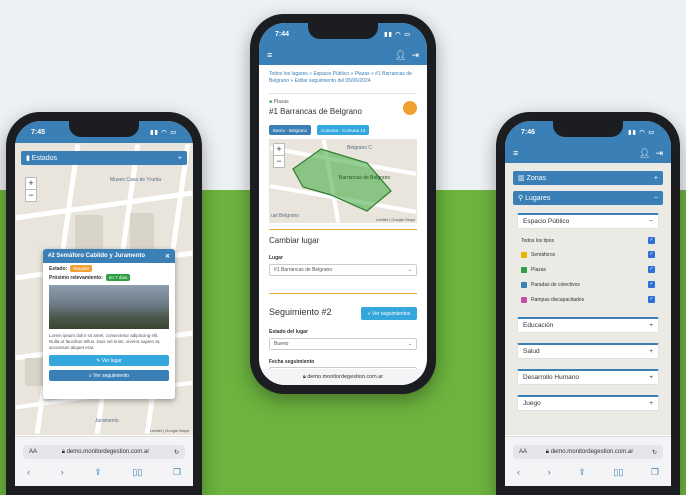 The width and height of the screenshot is (686, 495). I want to click on map-label-juramento: Juramento, so click(107, 421).